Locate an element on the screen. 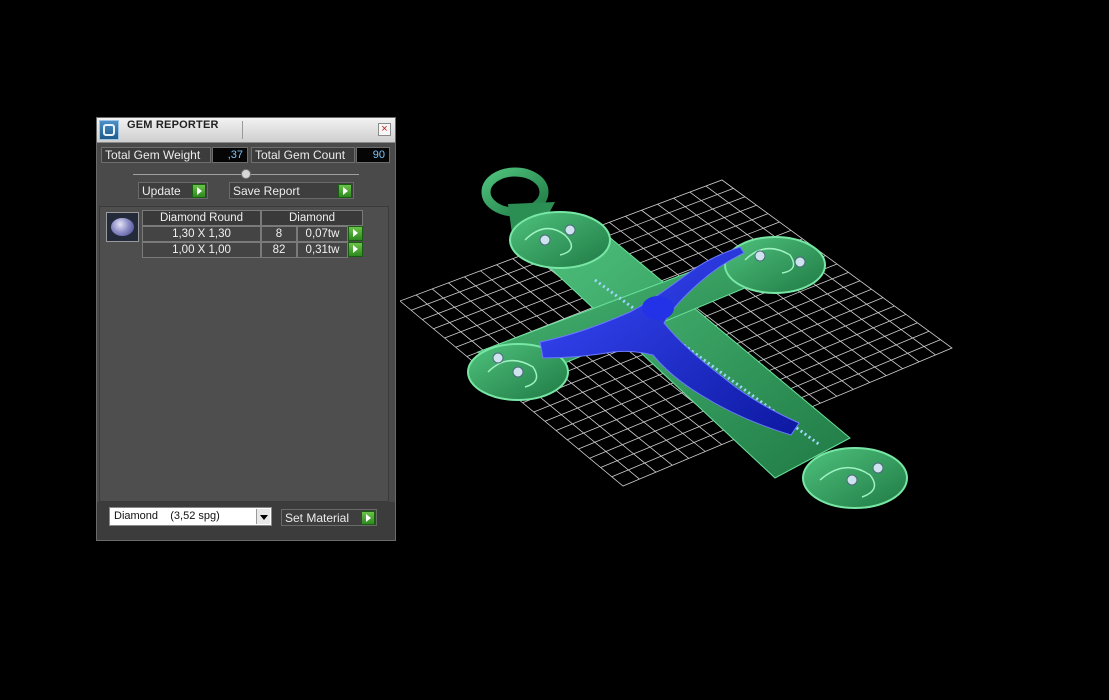 The width and height of the screenshot is (1109, 700). gem-count-cell: 8 is located at coordinates (279, 234).